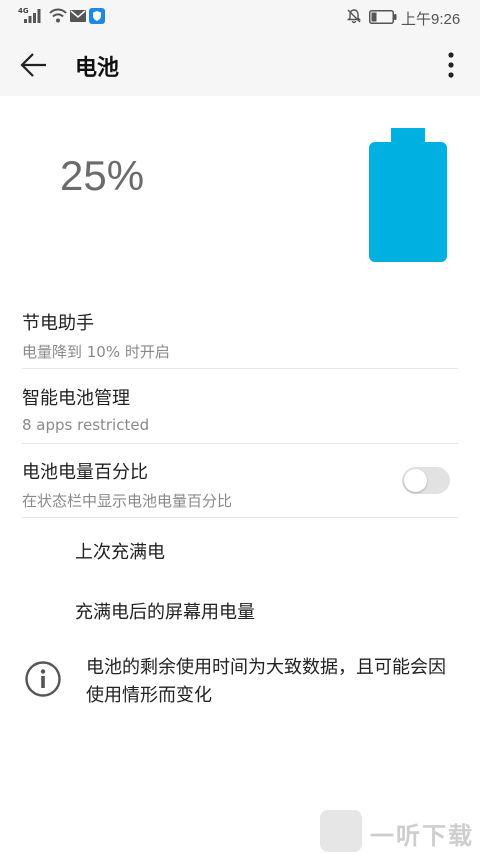 Image resolution: width=480 pixels, height=853 pixels. I want to click on app-bar: 电池, so click(240, 65).